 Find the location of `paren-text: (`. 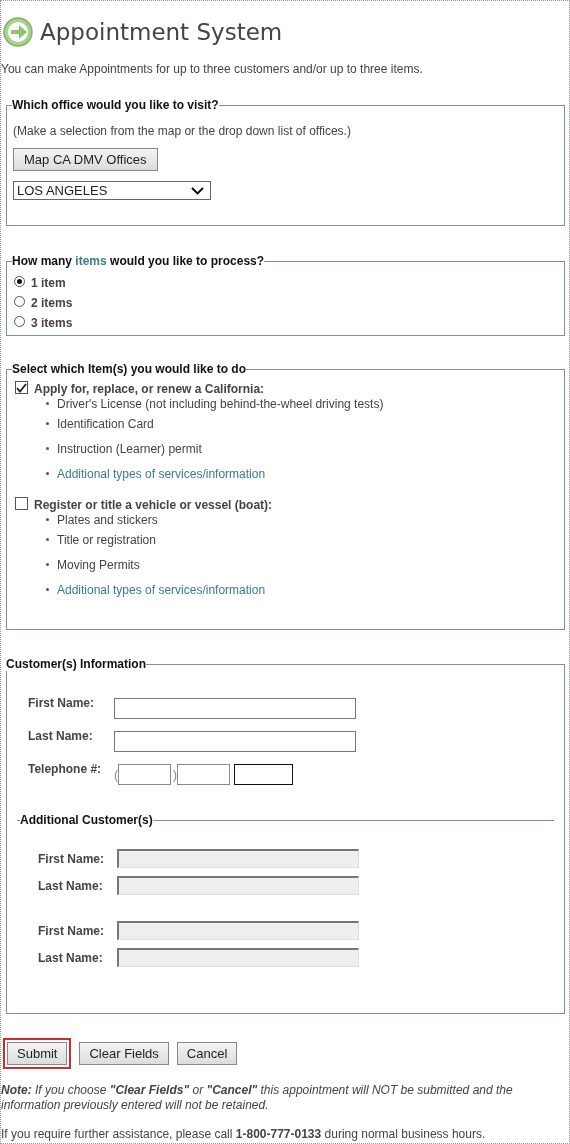

paren-text: ( is located at coordinates (116, 774).